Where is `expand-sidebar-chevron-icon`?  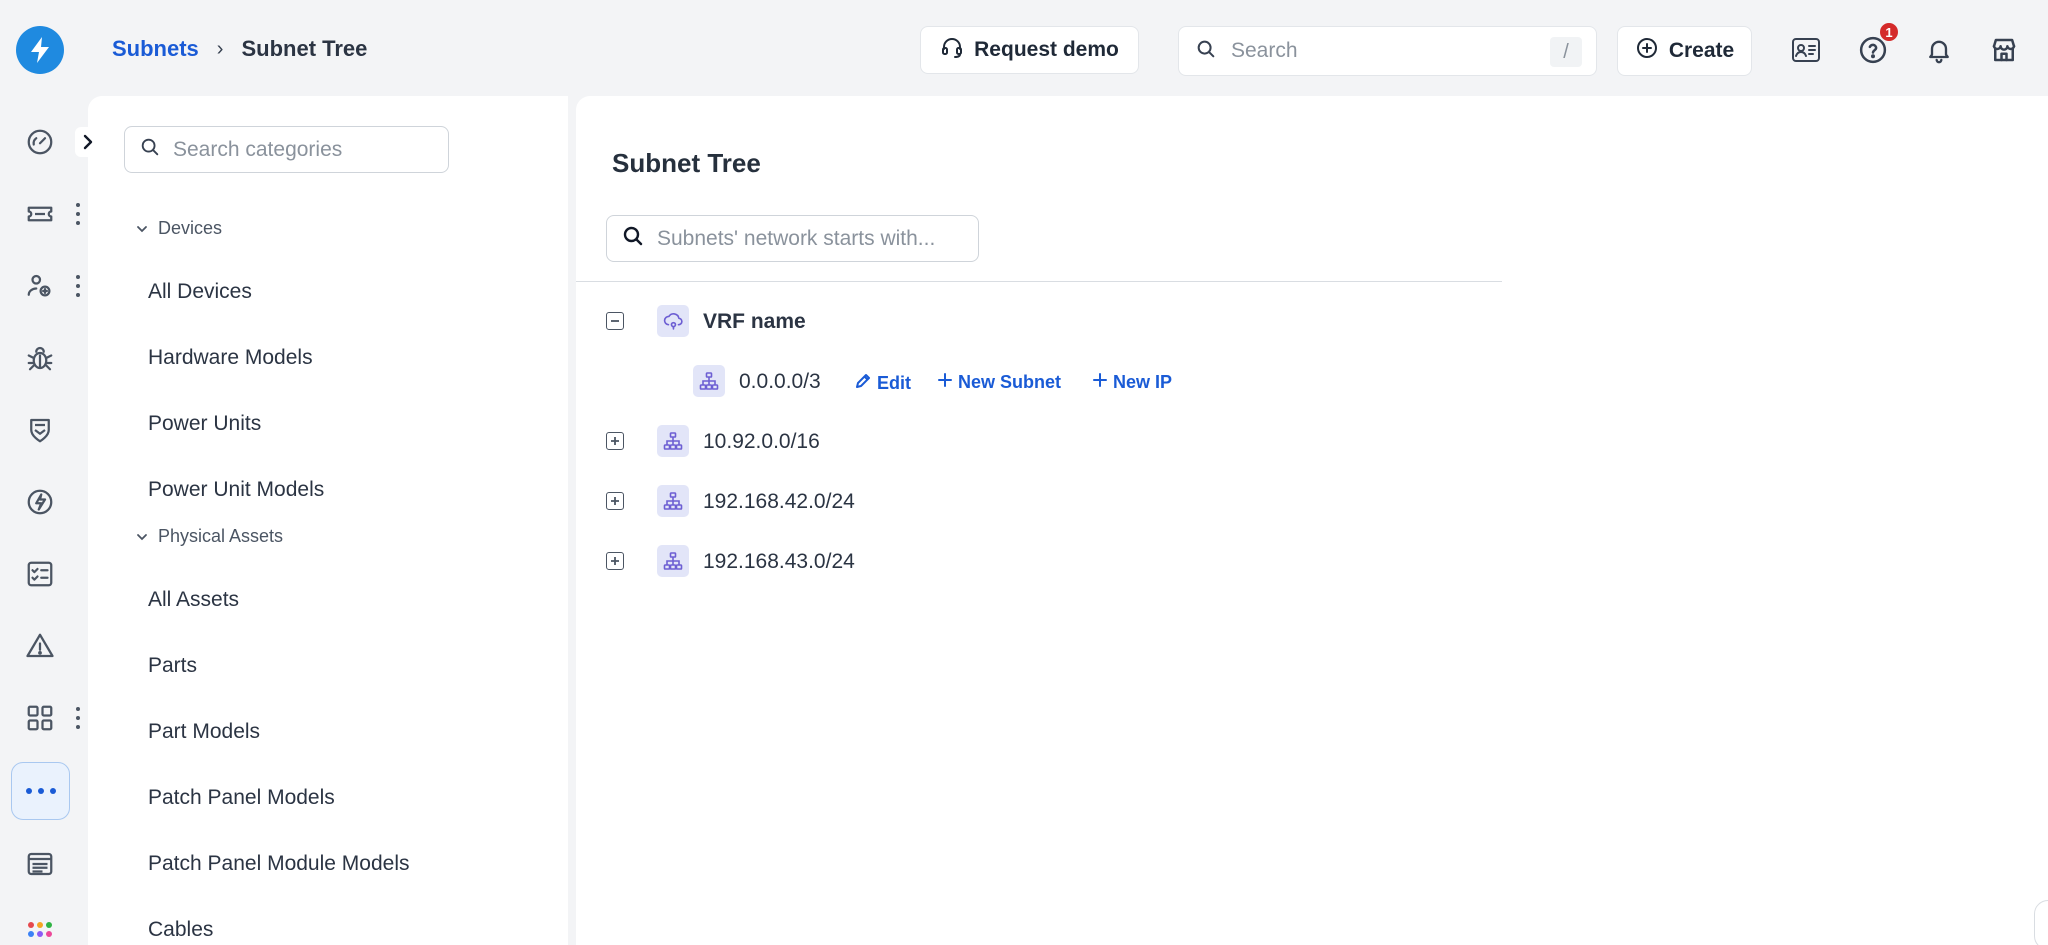 expand-sidebar-chevron-icon is located at coordinates (88, 142).